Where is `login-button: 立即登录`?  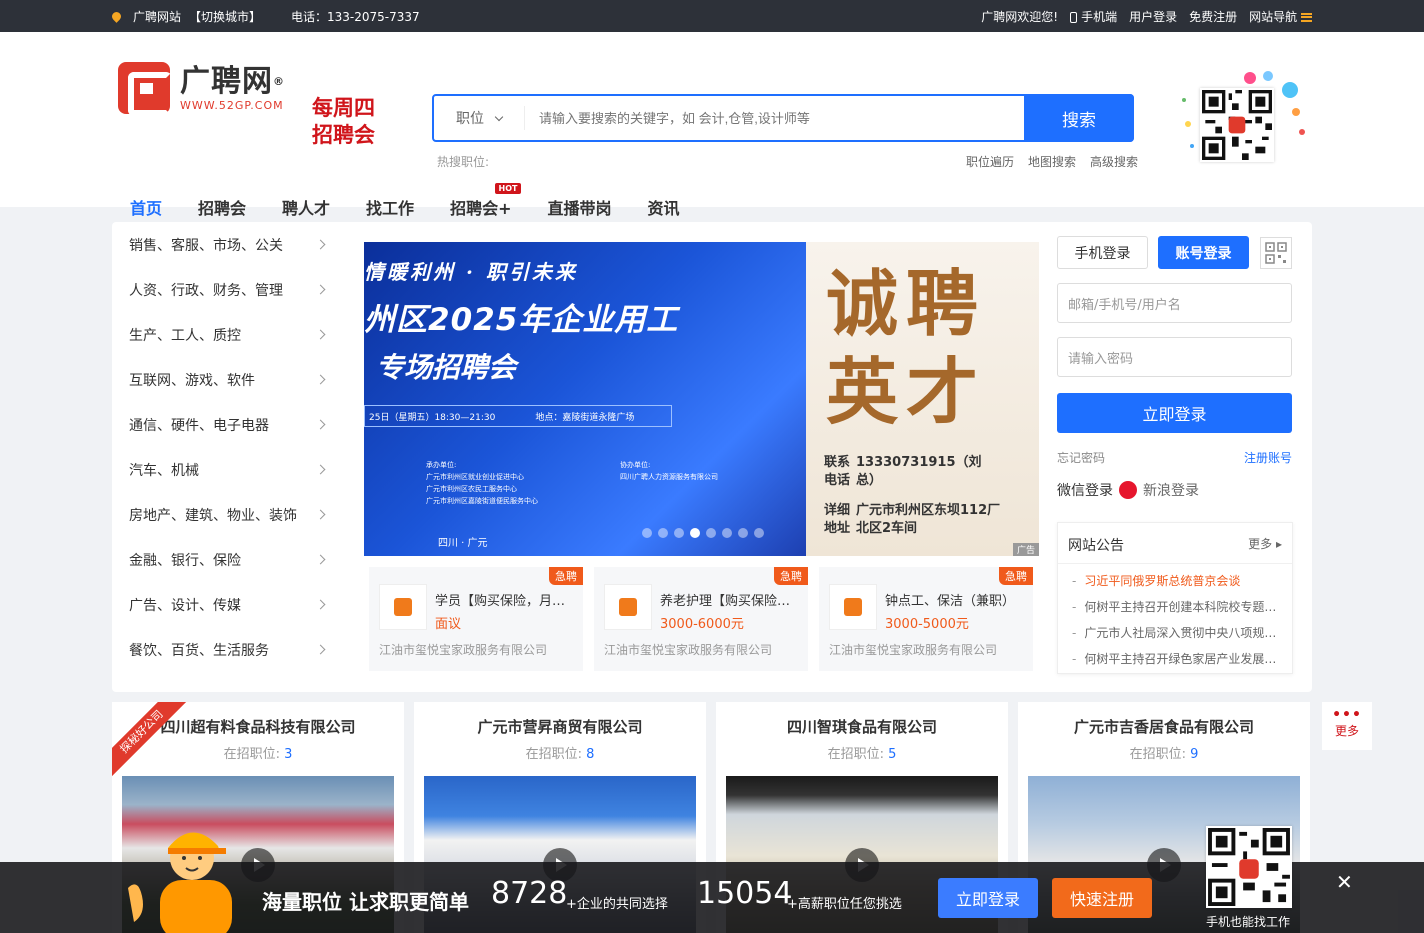
login-button: 立即登录 is located at coordinates (1174, 413).